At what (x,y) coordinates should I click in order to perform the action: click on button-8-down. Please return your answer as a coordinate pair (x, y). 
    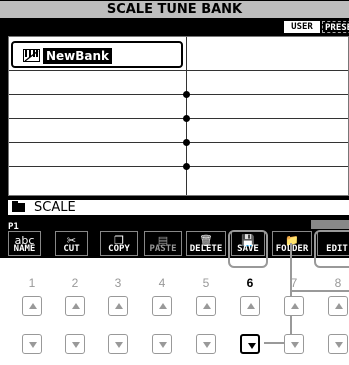
    Looking at the image, I should click on (338, 344).